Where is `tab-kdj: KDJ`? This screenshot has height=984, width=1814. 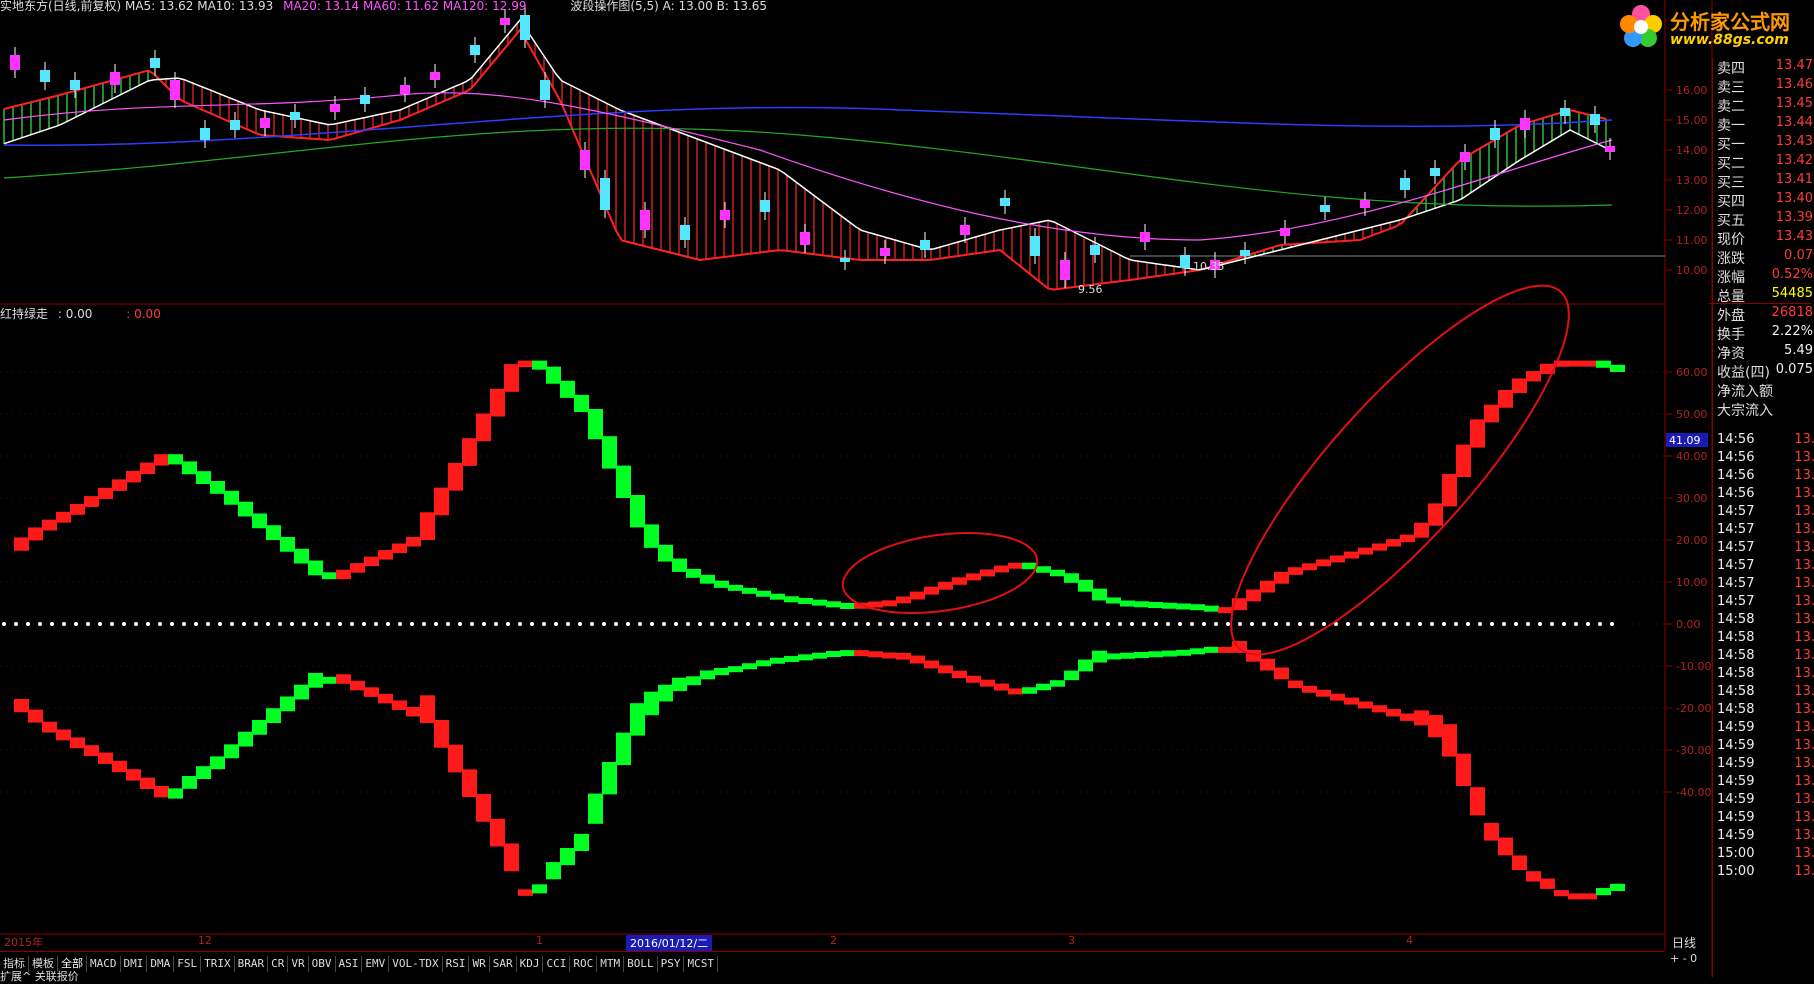
tab-kdj: KDJ is located at coordinates (530, 964).